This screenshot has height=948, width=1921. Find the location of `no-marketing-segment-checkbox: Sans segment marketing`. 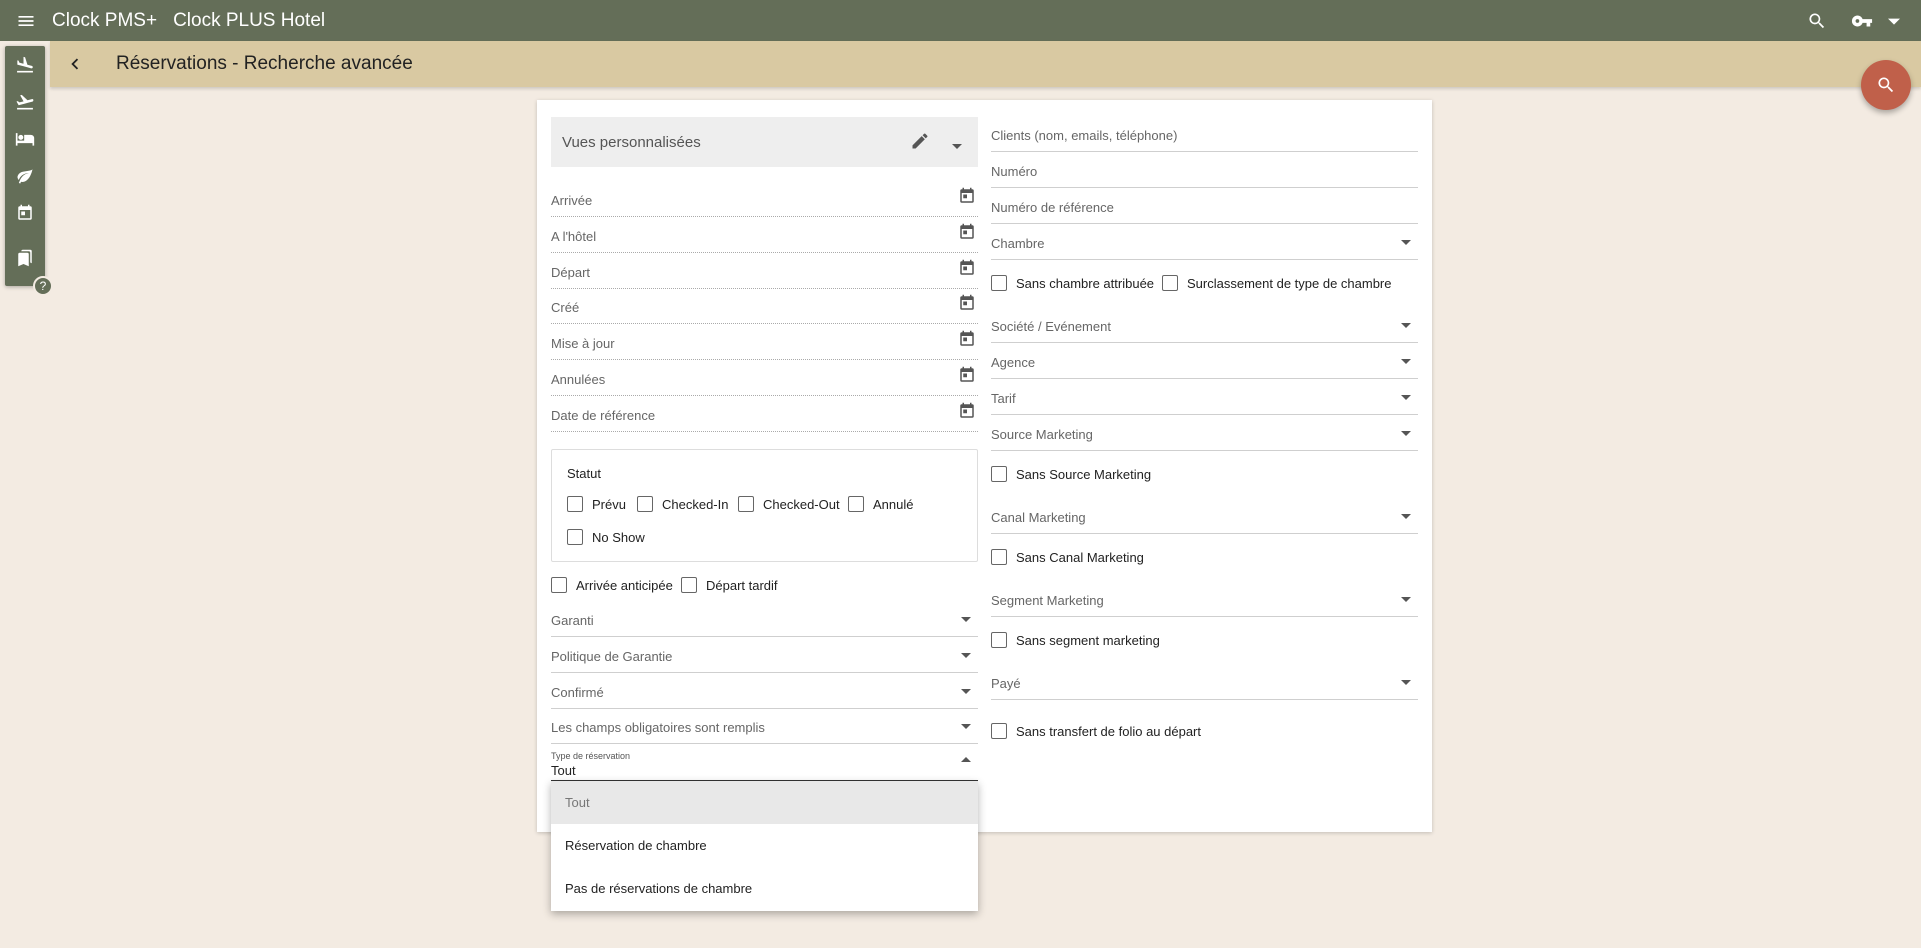

no-marketing-segment-checkbox: Sans segment marketing is located at coordinates (1075, 640).